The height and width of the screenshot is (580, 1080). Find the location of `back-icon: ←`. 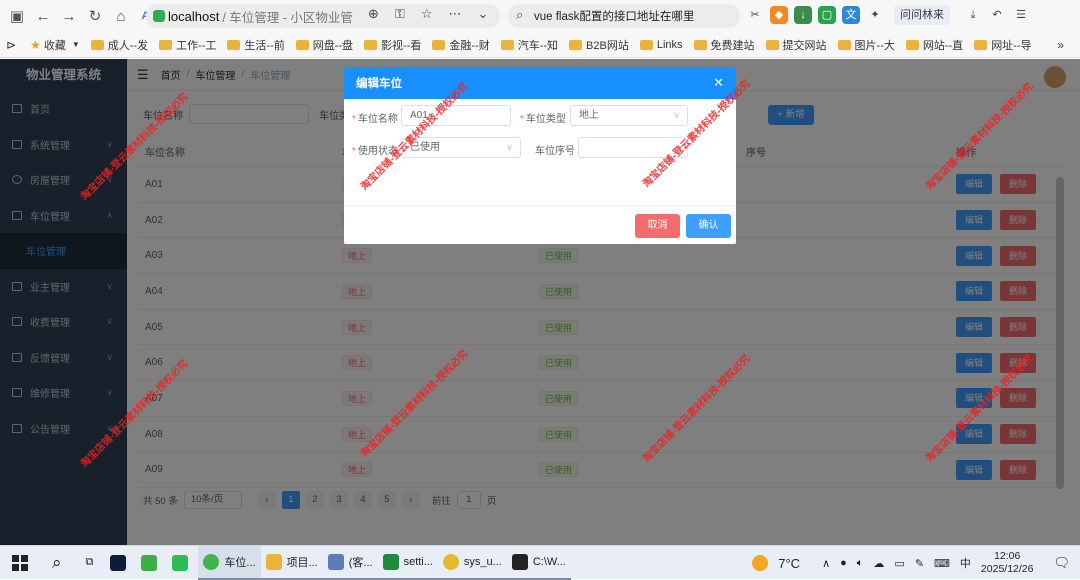

back-icon: ← is located at coordinates (43, 16).